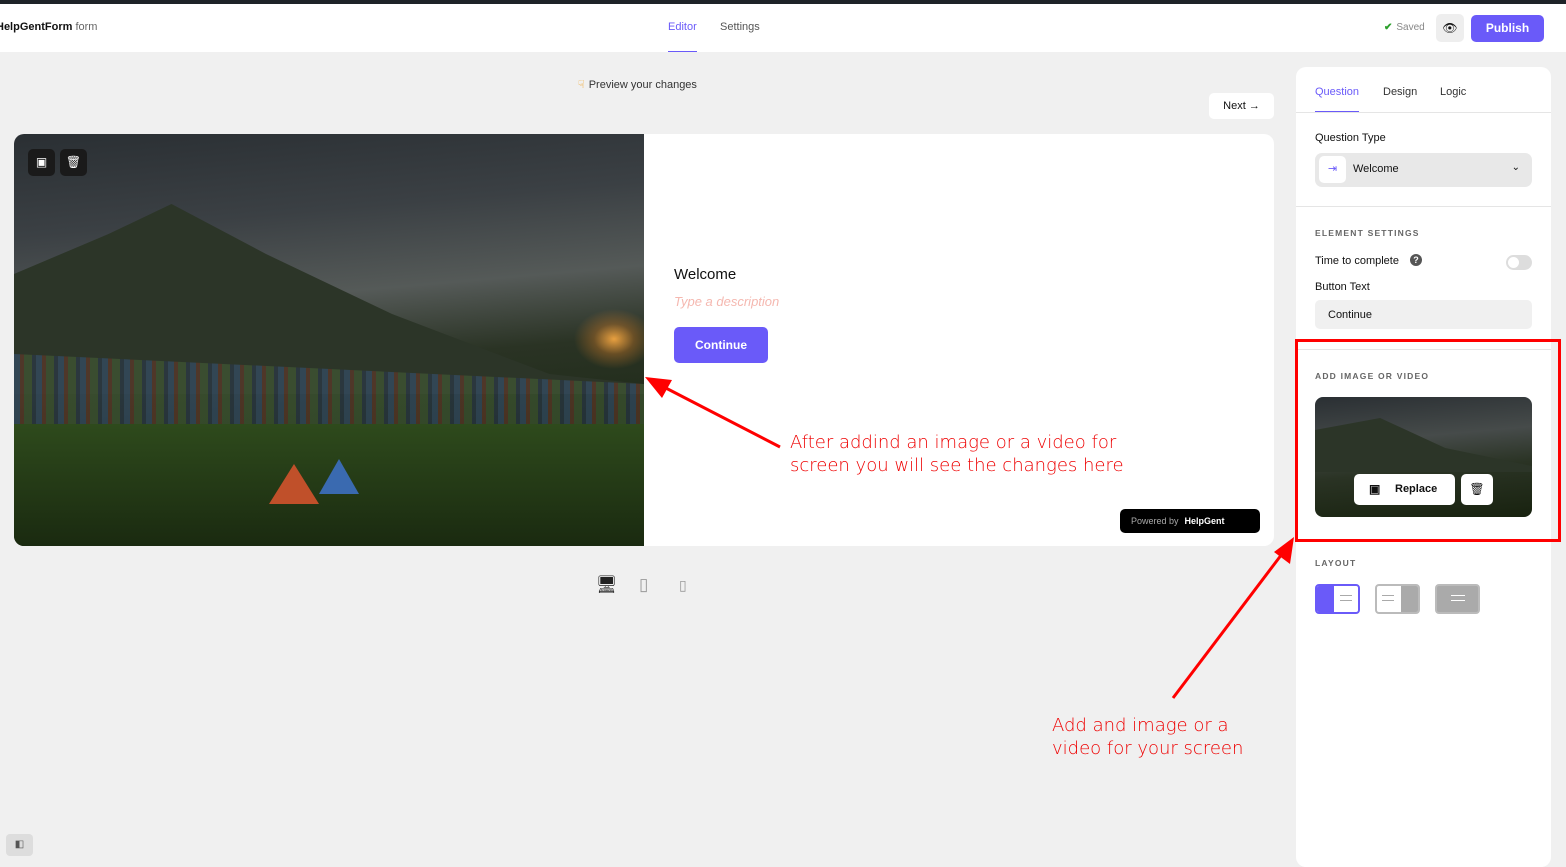  What do you see at coordinates (19, 845) in the screenshot?
I see `sidebar-toggle-icon: ◧` at bounding box center [19, 845].